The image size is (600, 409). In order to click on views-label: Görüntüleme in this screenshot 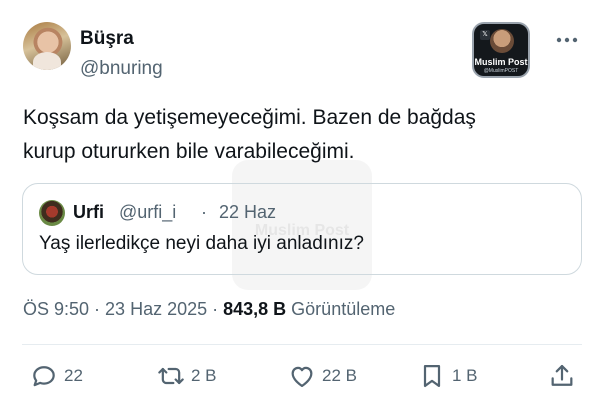, I will do `click(341, 309)`.